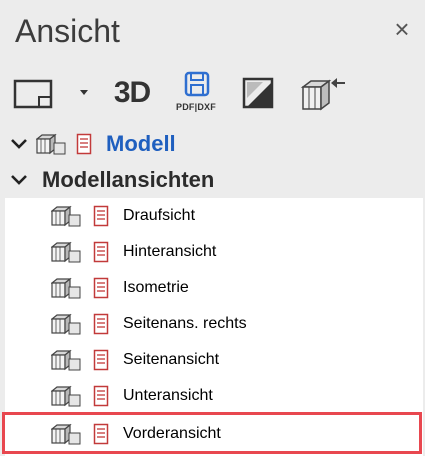  What do you see at coordinates (159, 215) in the screenshot?
I see `tree-item-label: Draufsicht` at bounding box center [159, 215].